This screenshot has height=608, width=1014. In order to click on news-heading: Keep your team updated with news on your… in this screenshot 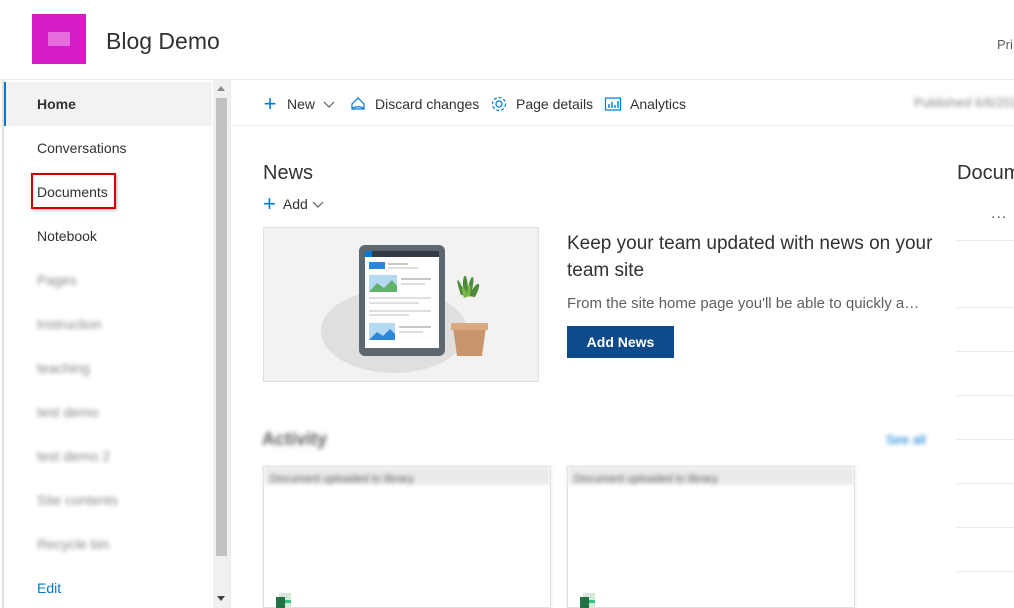, I will do `click(750, 257)`.